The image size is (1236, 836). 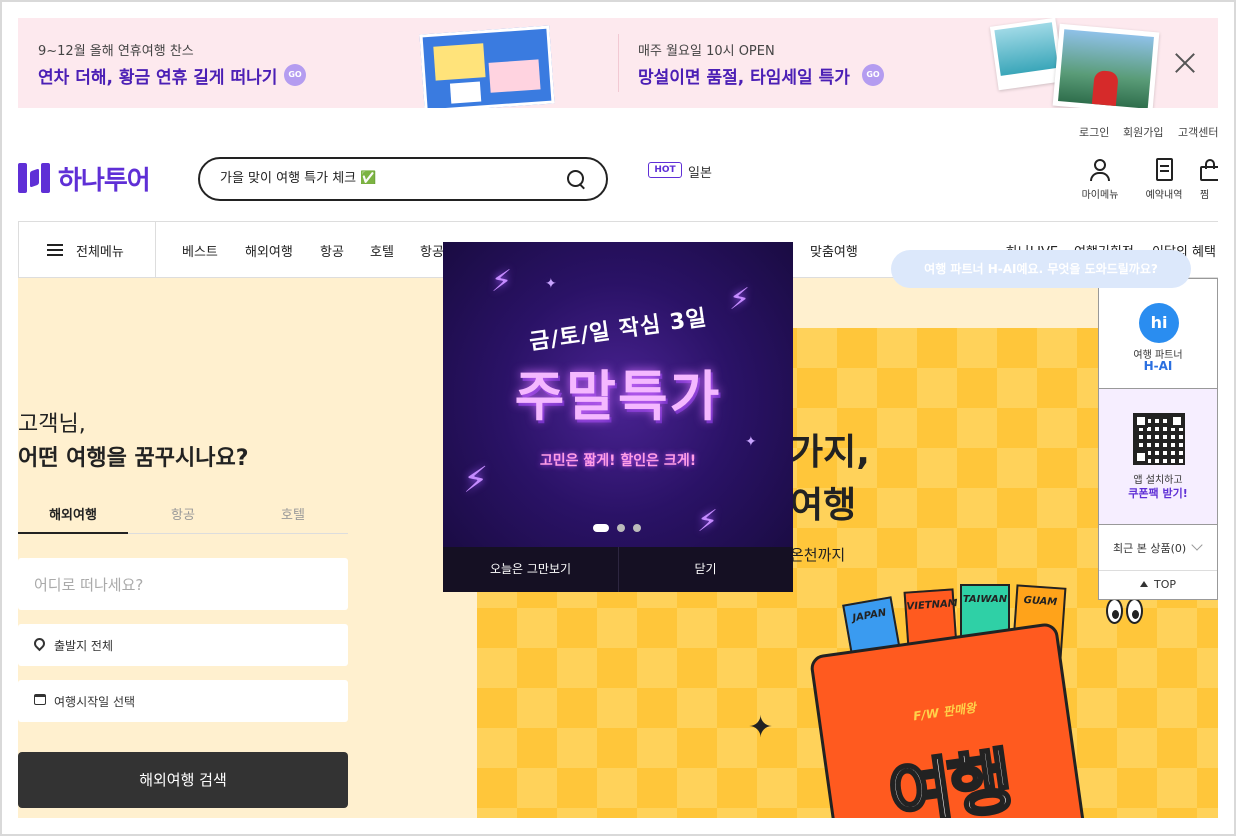 What do you see at coordinates (1143, 584) in the screenshot?
I see `arrow-up-icon` at bounding box center [1143, 584].